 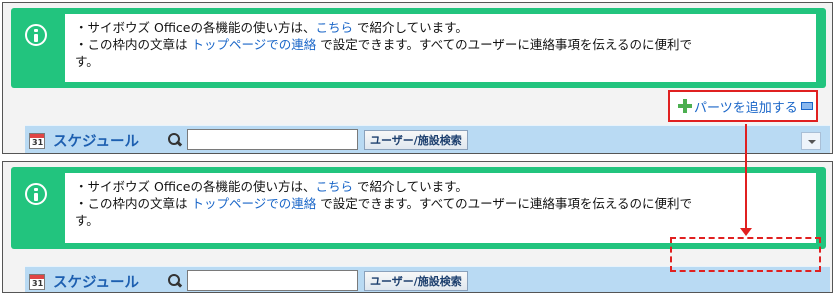 I want to click on add-parts-button: パーツを追加する, so click(x=743, y=106).